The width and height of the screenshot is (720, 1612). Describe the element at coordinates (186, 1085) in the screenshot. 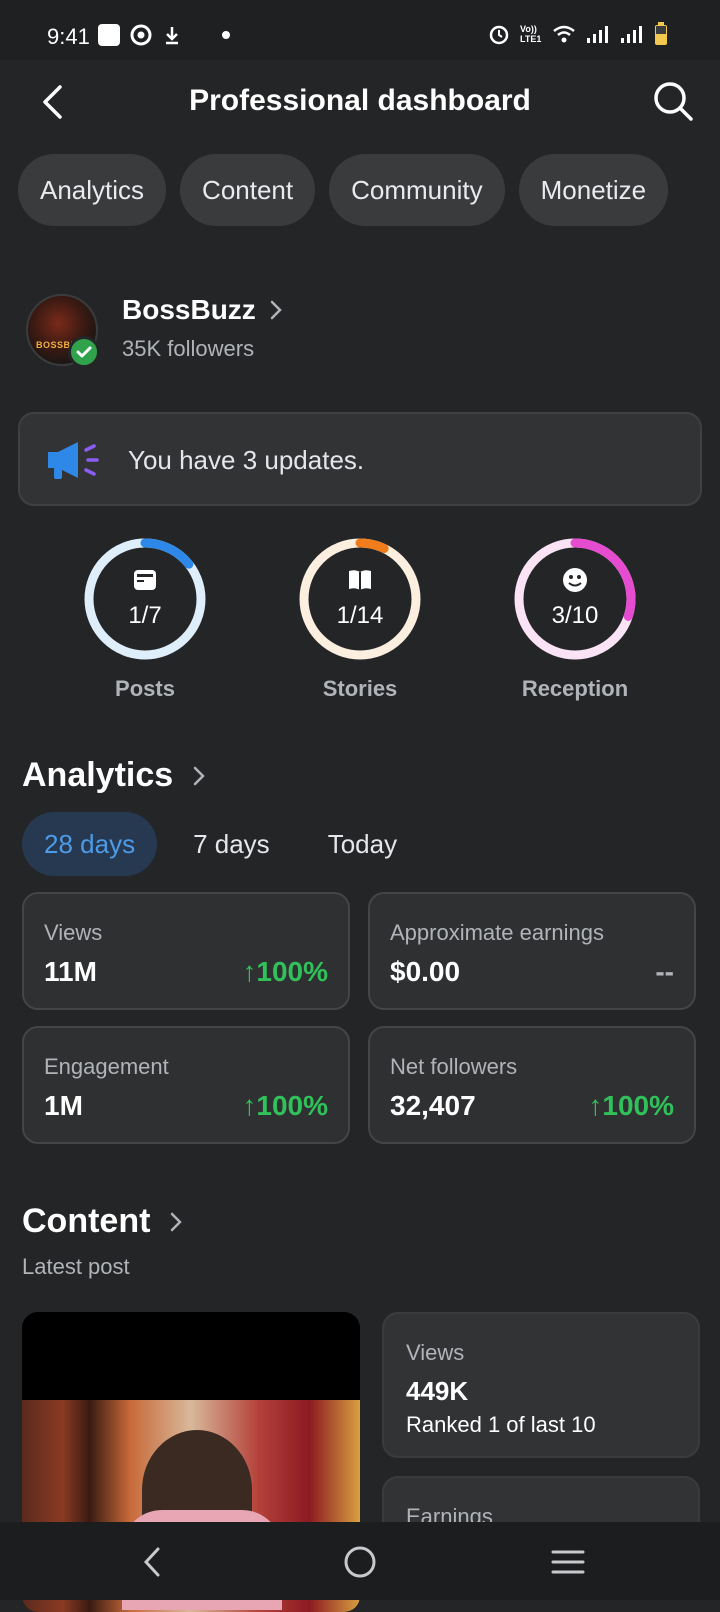

I see `metric-card-engagement: Engagement 1M ↑100%` at that location.